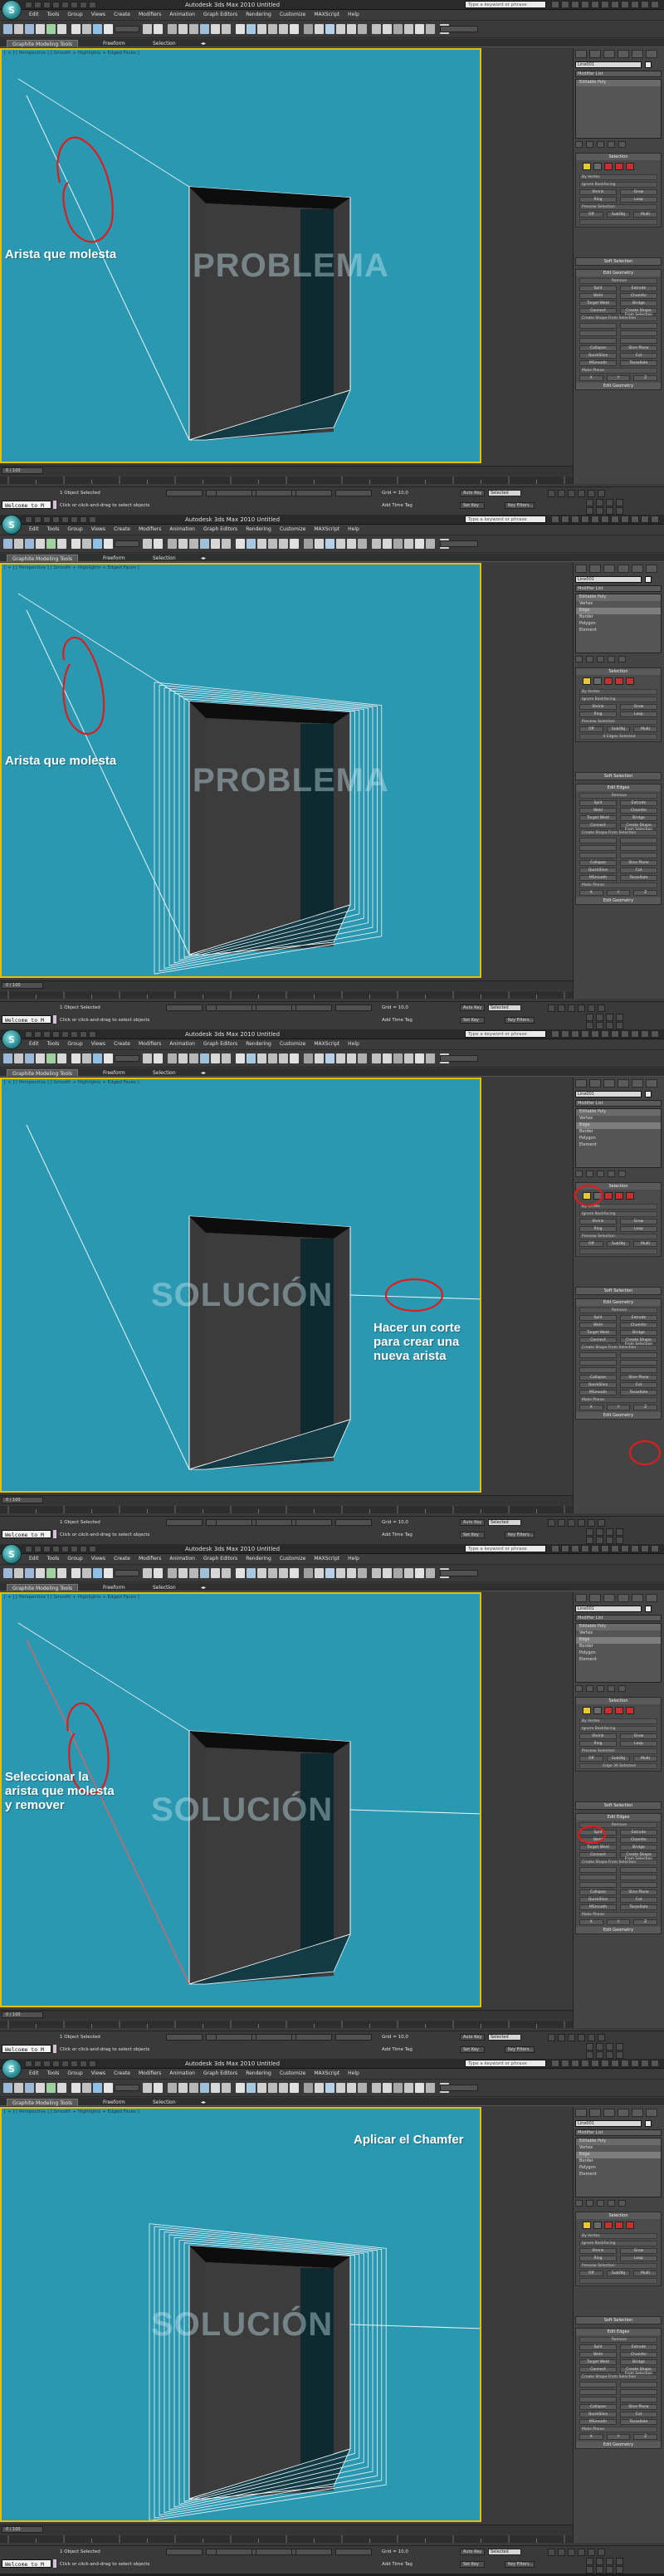 The image size is (664, 2576). What do you see at coordinates (618, 1103) in the screenshot?
I see `modifier-list-dropdown: Modifier List` at bounding box center [618, 1103].